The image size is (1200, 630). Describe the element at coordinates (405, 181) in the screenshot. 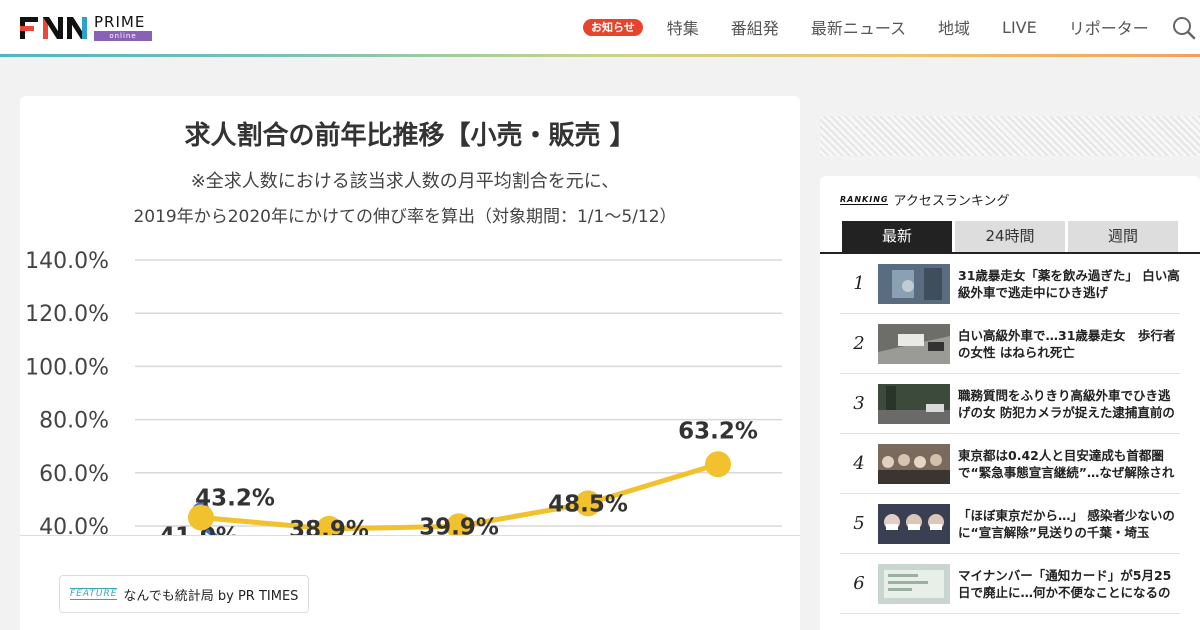

I see `chart-subtitle-line1: ※全求人数における該当求人数の月平均割合を元に、` at that location.